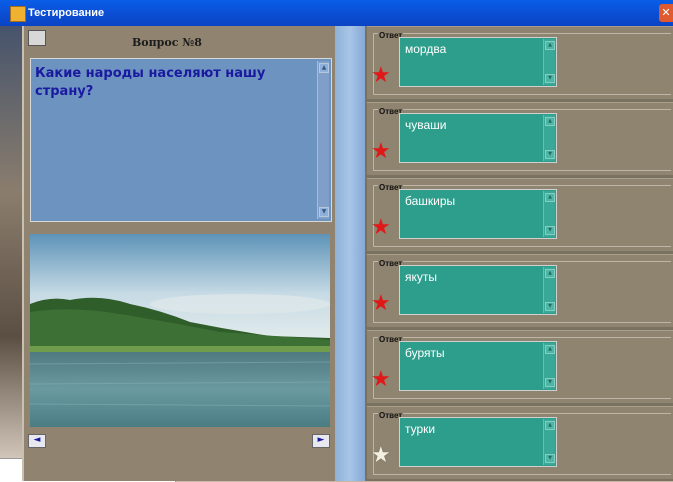 This screenshot has width=673, height=482. What do you see at coordinates (478, 62) in the screenshot?
I see `answer-text-box: мордва ▲ ▼` at bounding box center [478, 62].